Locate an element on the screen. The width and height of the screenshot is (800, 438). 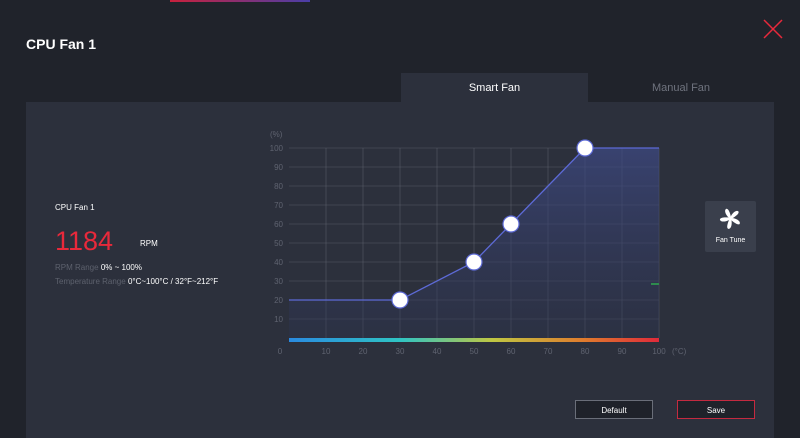
close-icon is located at coordinates (773, 29).